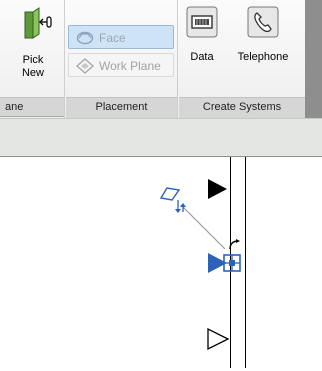 The width and height of the screenshot is (322, 371). What do you see at coordinates (218, 339) in the screenshot?
I see `device-symbol-outline` at bounding box center [218, 339].